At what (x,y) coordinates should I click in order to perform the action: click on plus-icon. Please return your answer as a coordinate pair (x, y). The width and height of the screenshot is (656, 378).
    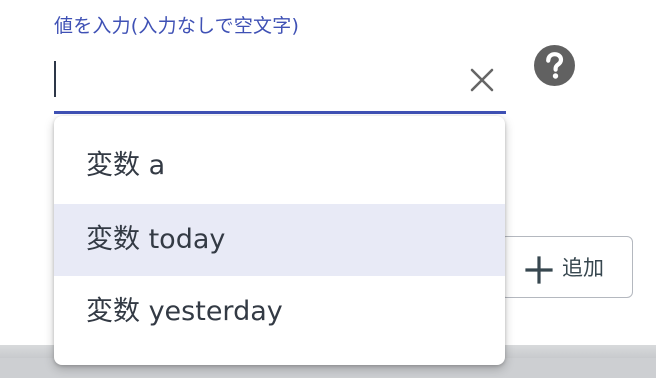
    Looking at the image, I should click on (539, 270).